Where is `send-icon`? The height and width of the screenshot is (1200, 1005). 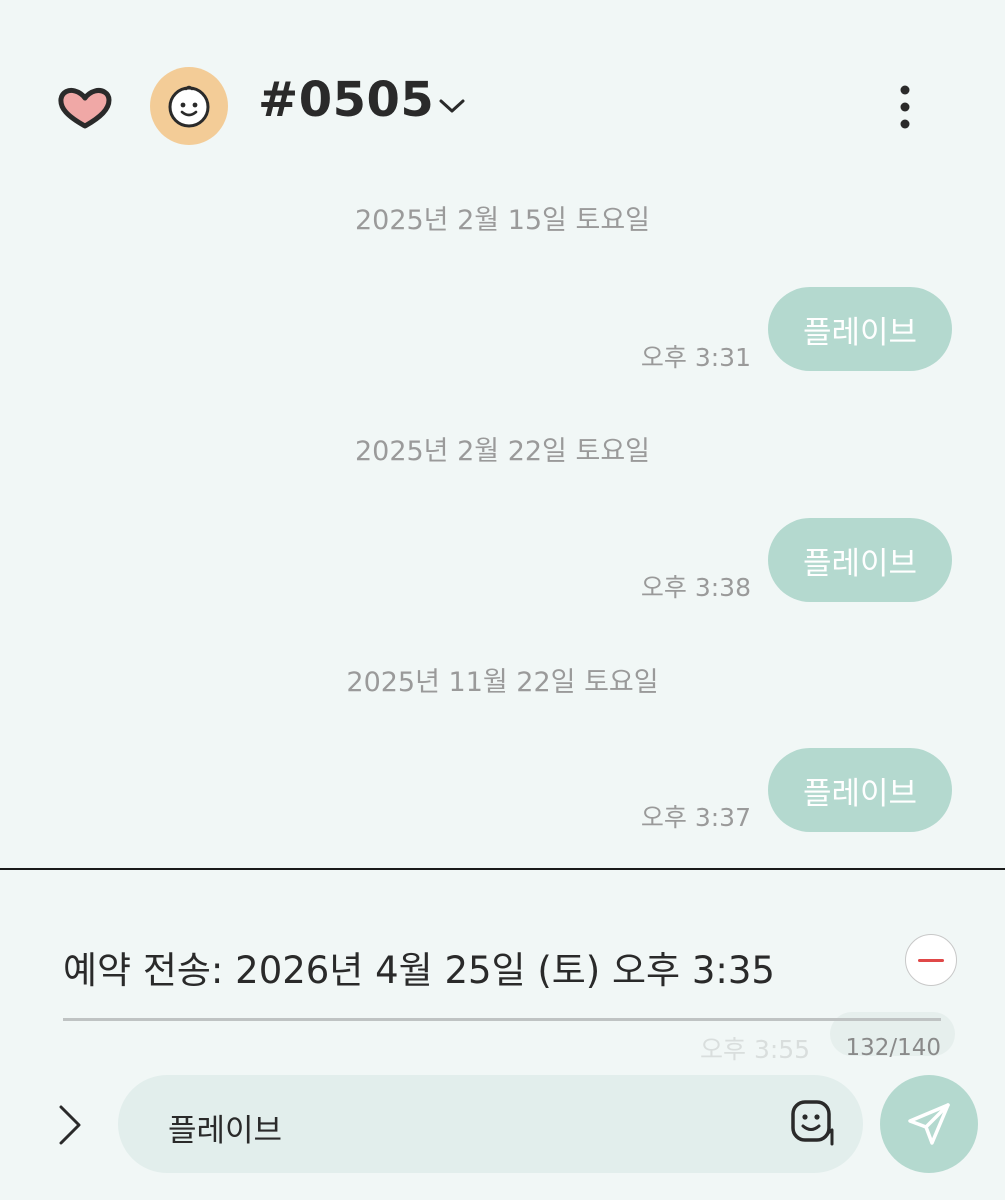 send-icon is located at coordinates (929, 1124).